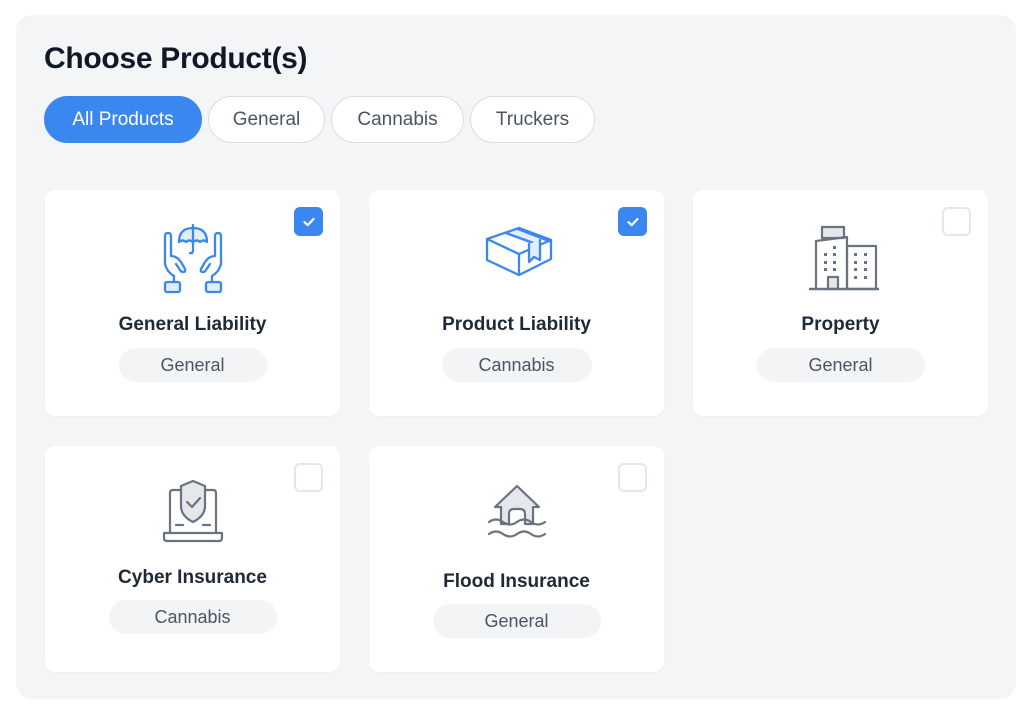 Image resolution: width=1032 pixels, height=714 pixels. What do you see at coordinates (192, 258) in the screenshot?
I see `hands-umbrella-icon` at bounding box center [192, 258].